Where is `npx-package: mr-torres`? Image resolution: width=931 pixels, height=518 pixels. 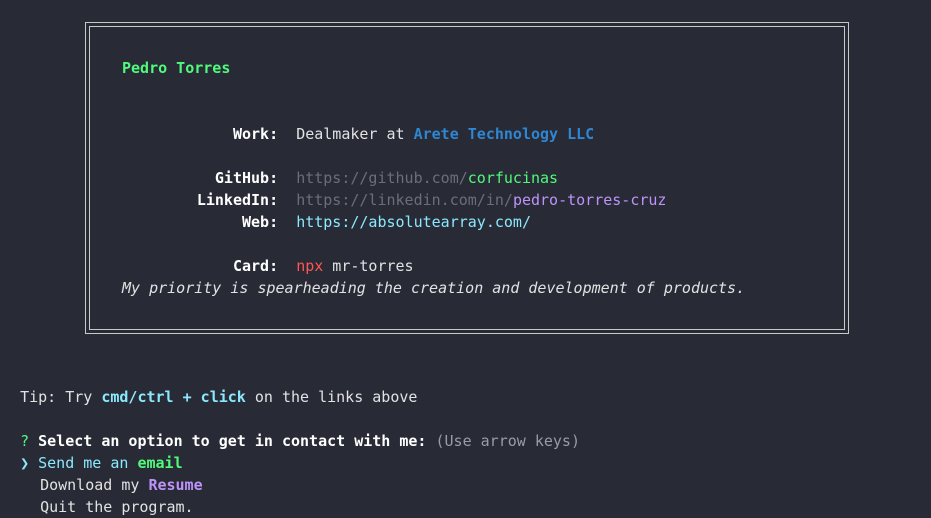
npx-package: mr-torres is located at coordinates (368, 266).